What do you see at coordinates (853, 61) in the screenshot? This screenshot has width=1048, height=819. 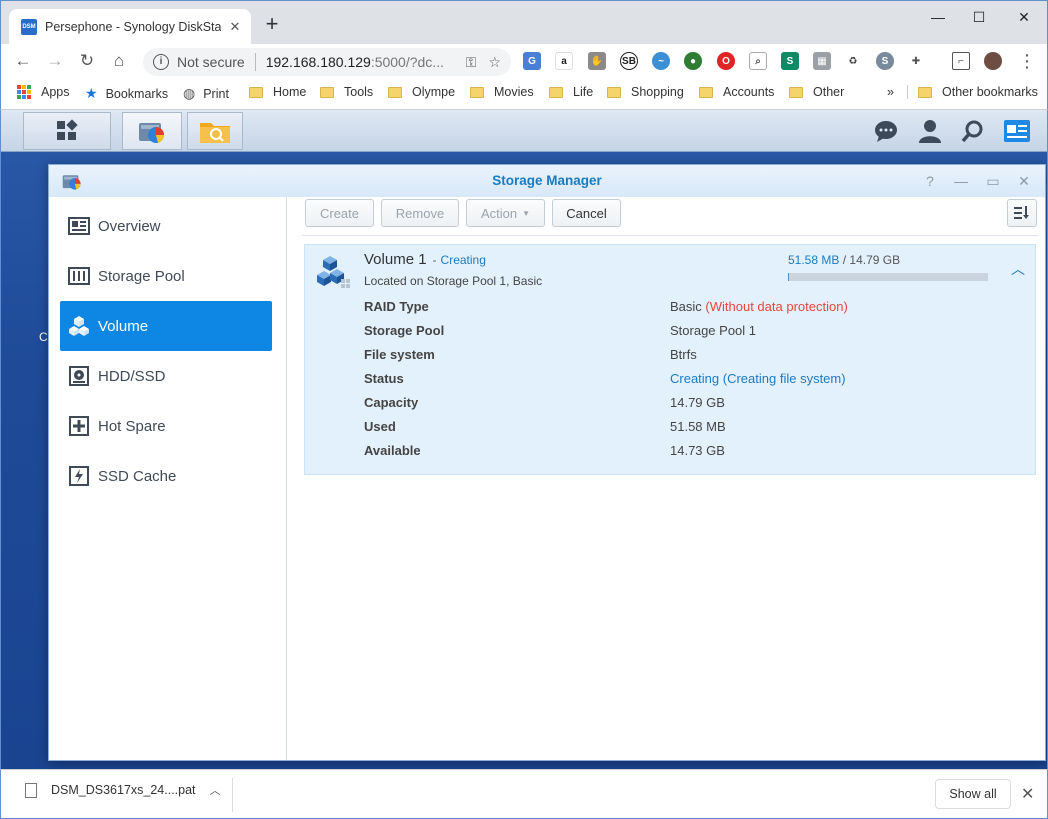 I see `recycle-extension-icon: ♻` at bounding box center [853, 61].